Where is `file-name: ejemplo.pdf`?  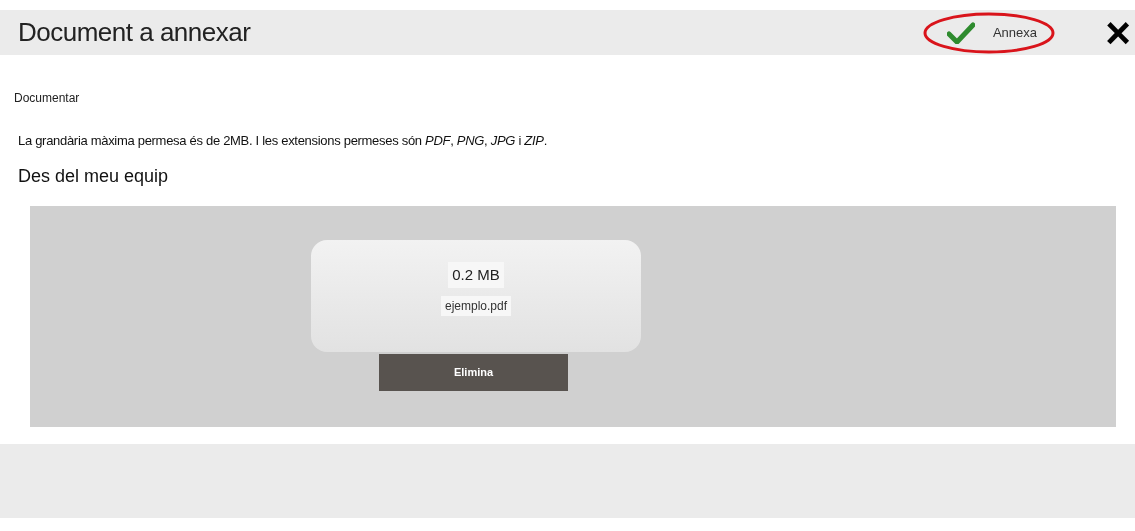 file-name: ejemplo.pdf is located at coordinates (475, 306).